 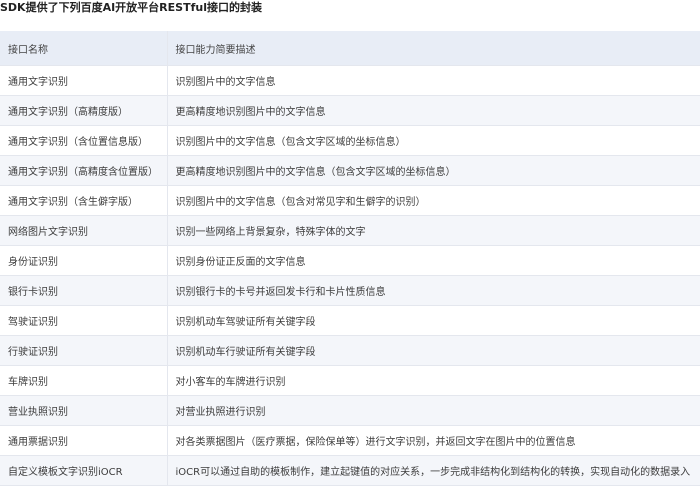 I want to click on api-description-cell: 识别图片中的文字信息（包含对常见字和生僻字的识别）, so click(x=433, y=200).